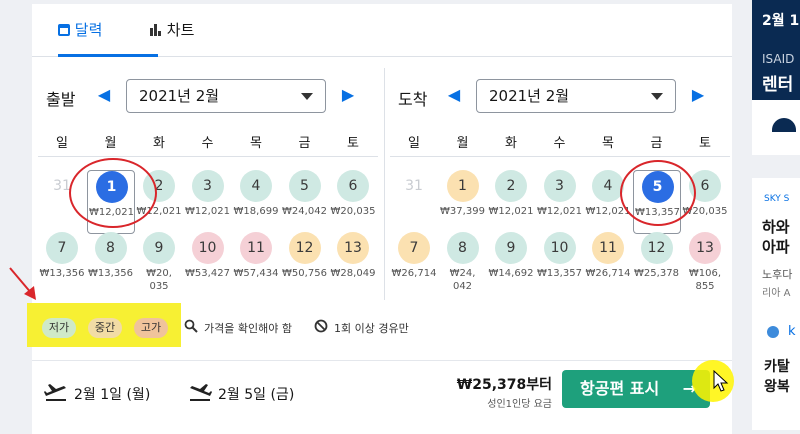  I want to click on weekday-header: 토, so click(705, 143).